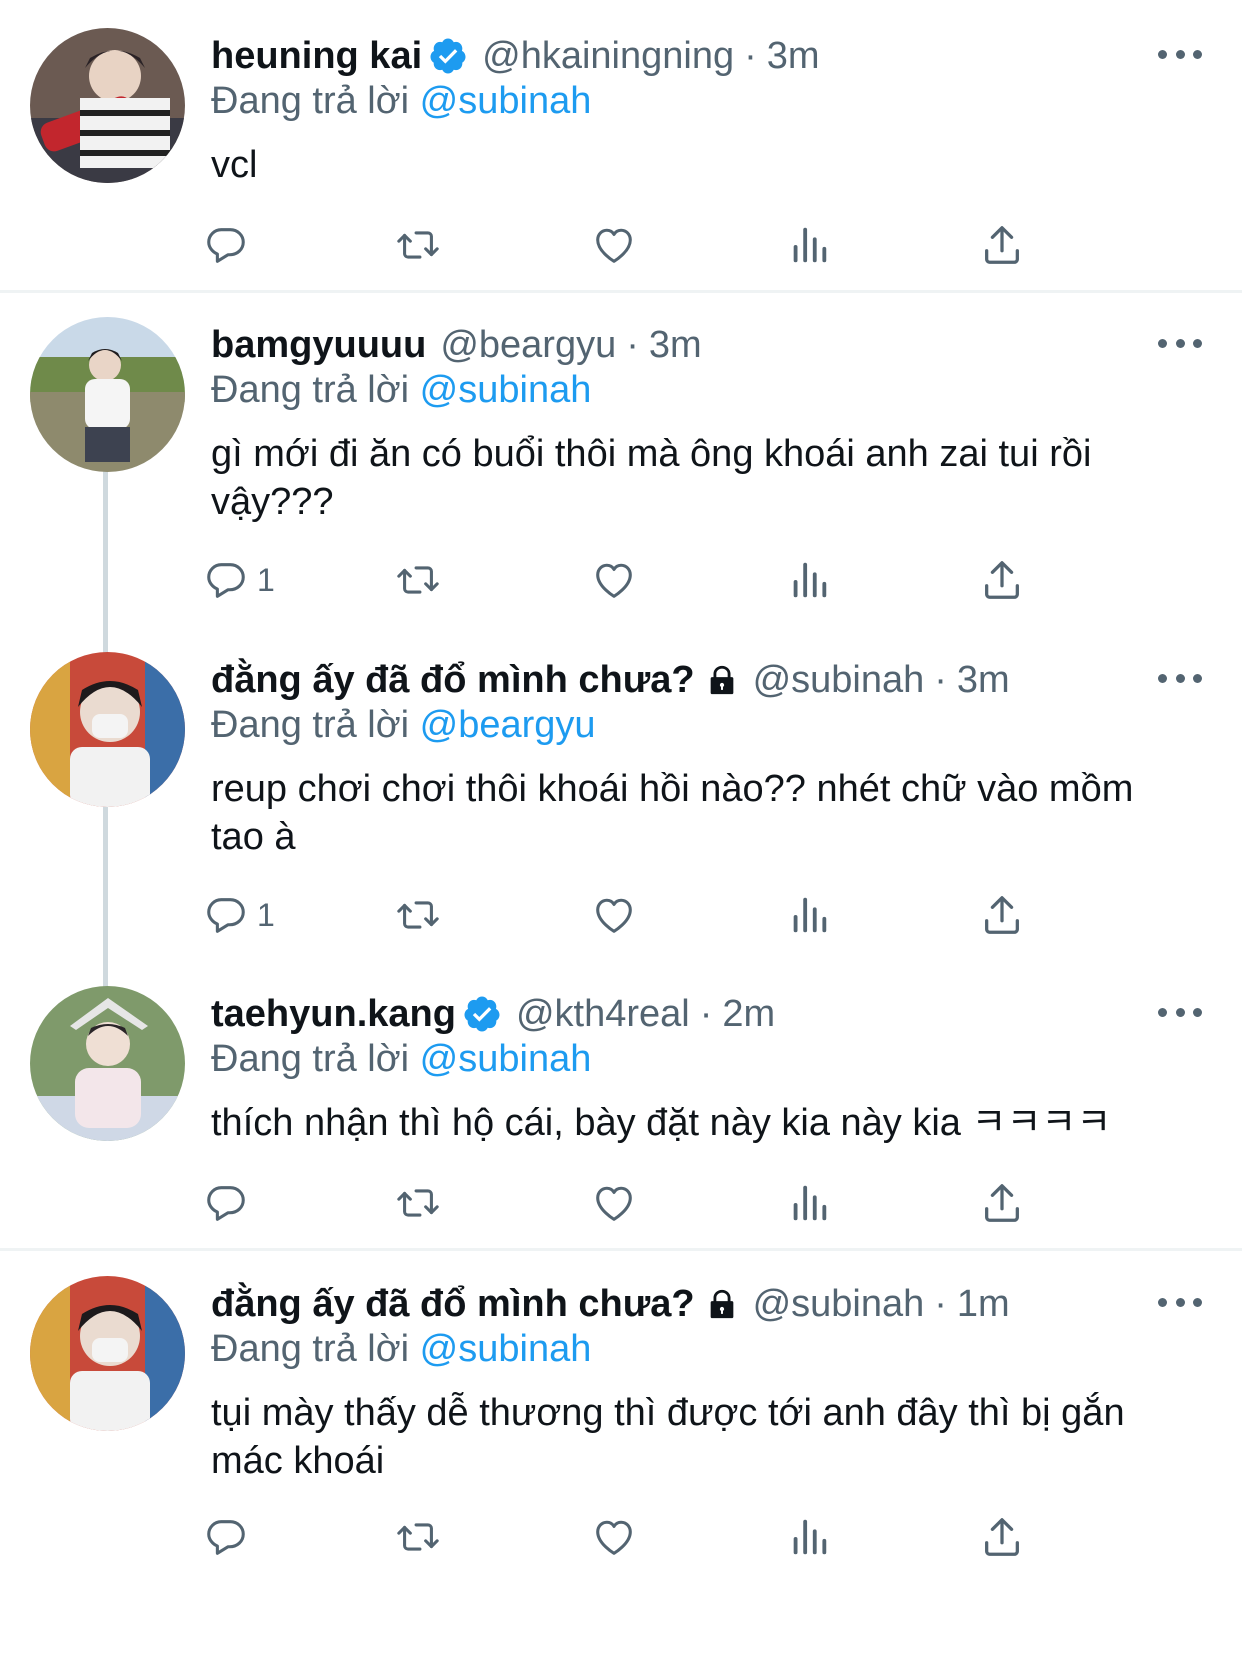 The width and height of the screenshot is (1242, 1659). I want to click on reply-mention-link: @beargyu, so click(508, 725).